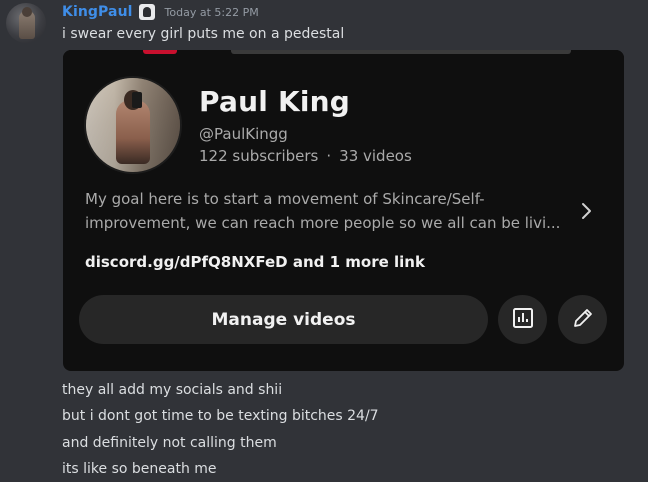 This screenshot has height=482, width=648. I want to click on message-text: i swear every girl puts me on a pedestal, so click(203, 34).